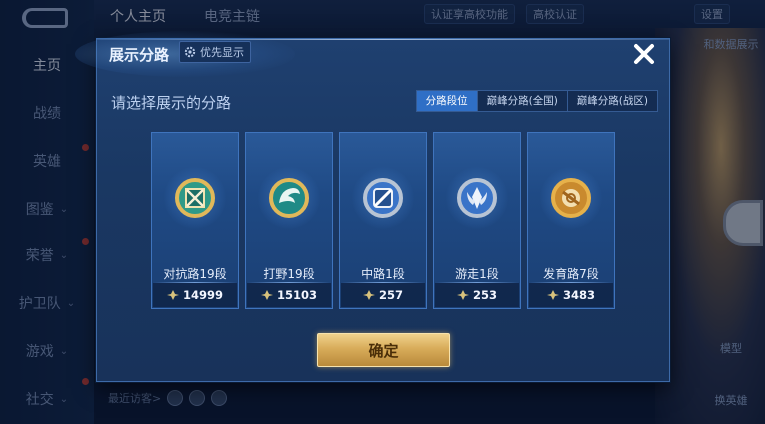 The image size is (765, 424). What do you see at coordinates (484, 295) in the screenshot?
I see `lane-score-value: 253` at bounding box center [484, 295].